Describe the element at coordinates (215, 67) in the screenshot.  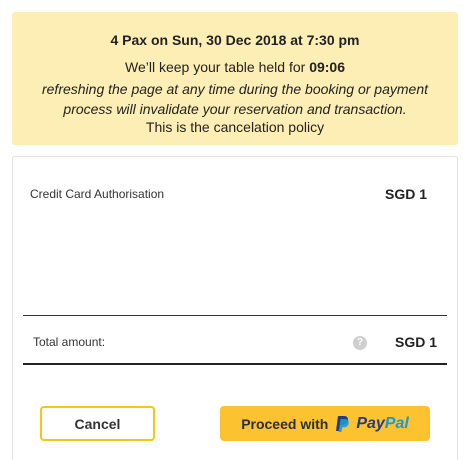
I see `hold-prefix: We’ll keep your table held for` at that location.